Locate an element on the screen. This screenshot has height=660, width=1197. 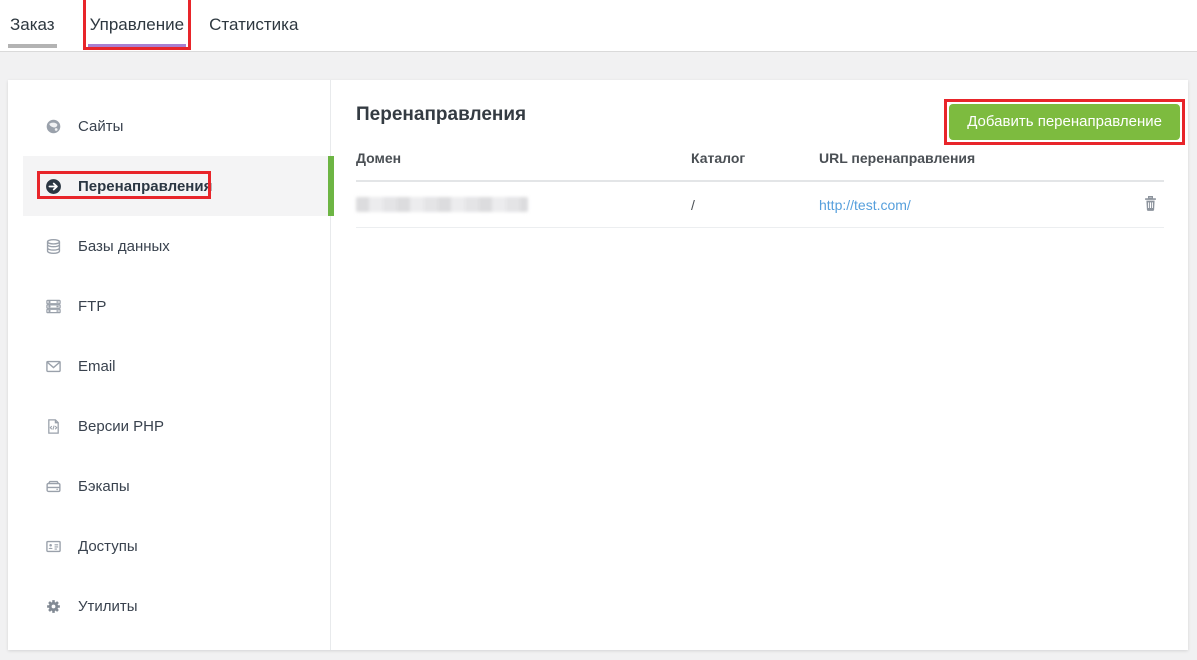
php-file-icon is located at coordinates (53, 426).